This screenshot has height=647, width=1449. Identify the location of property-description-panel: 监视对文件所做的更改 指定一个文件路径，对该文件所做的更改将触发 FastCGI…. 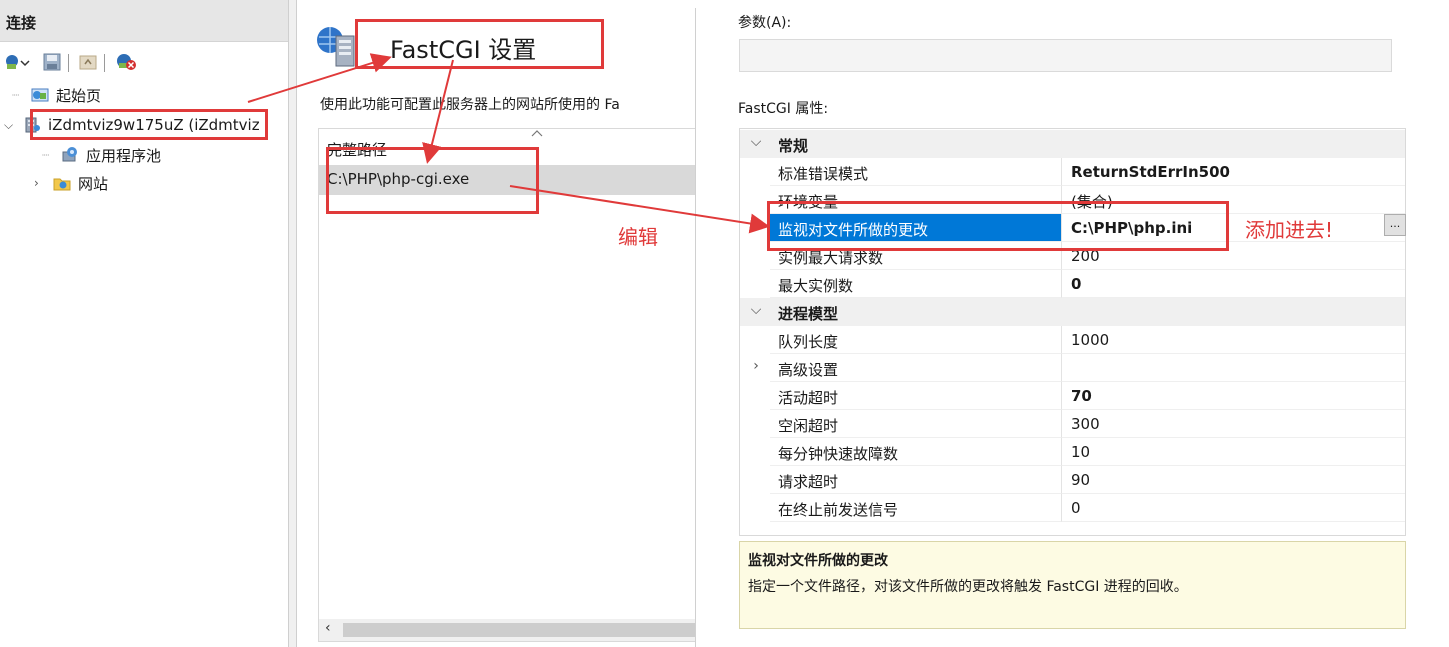
(1072, 585).